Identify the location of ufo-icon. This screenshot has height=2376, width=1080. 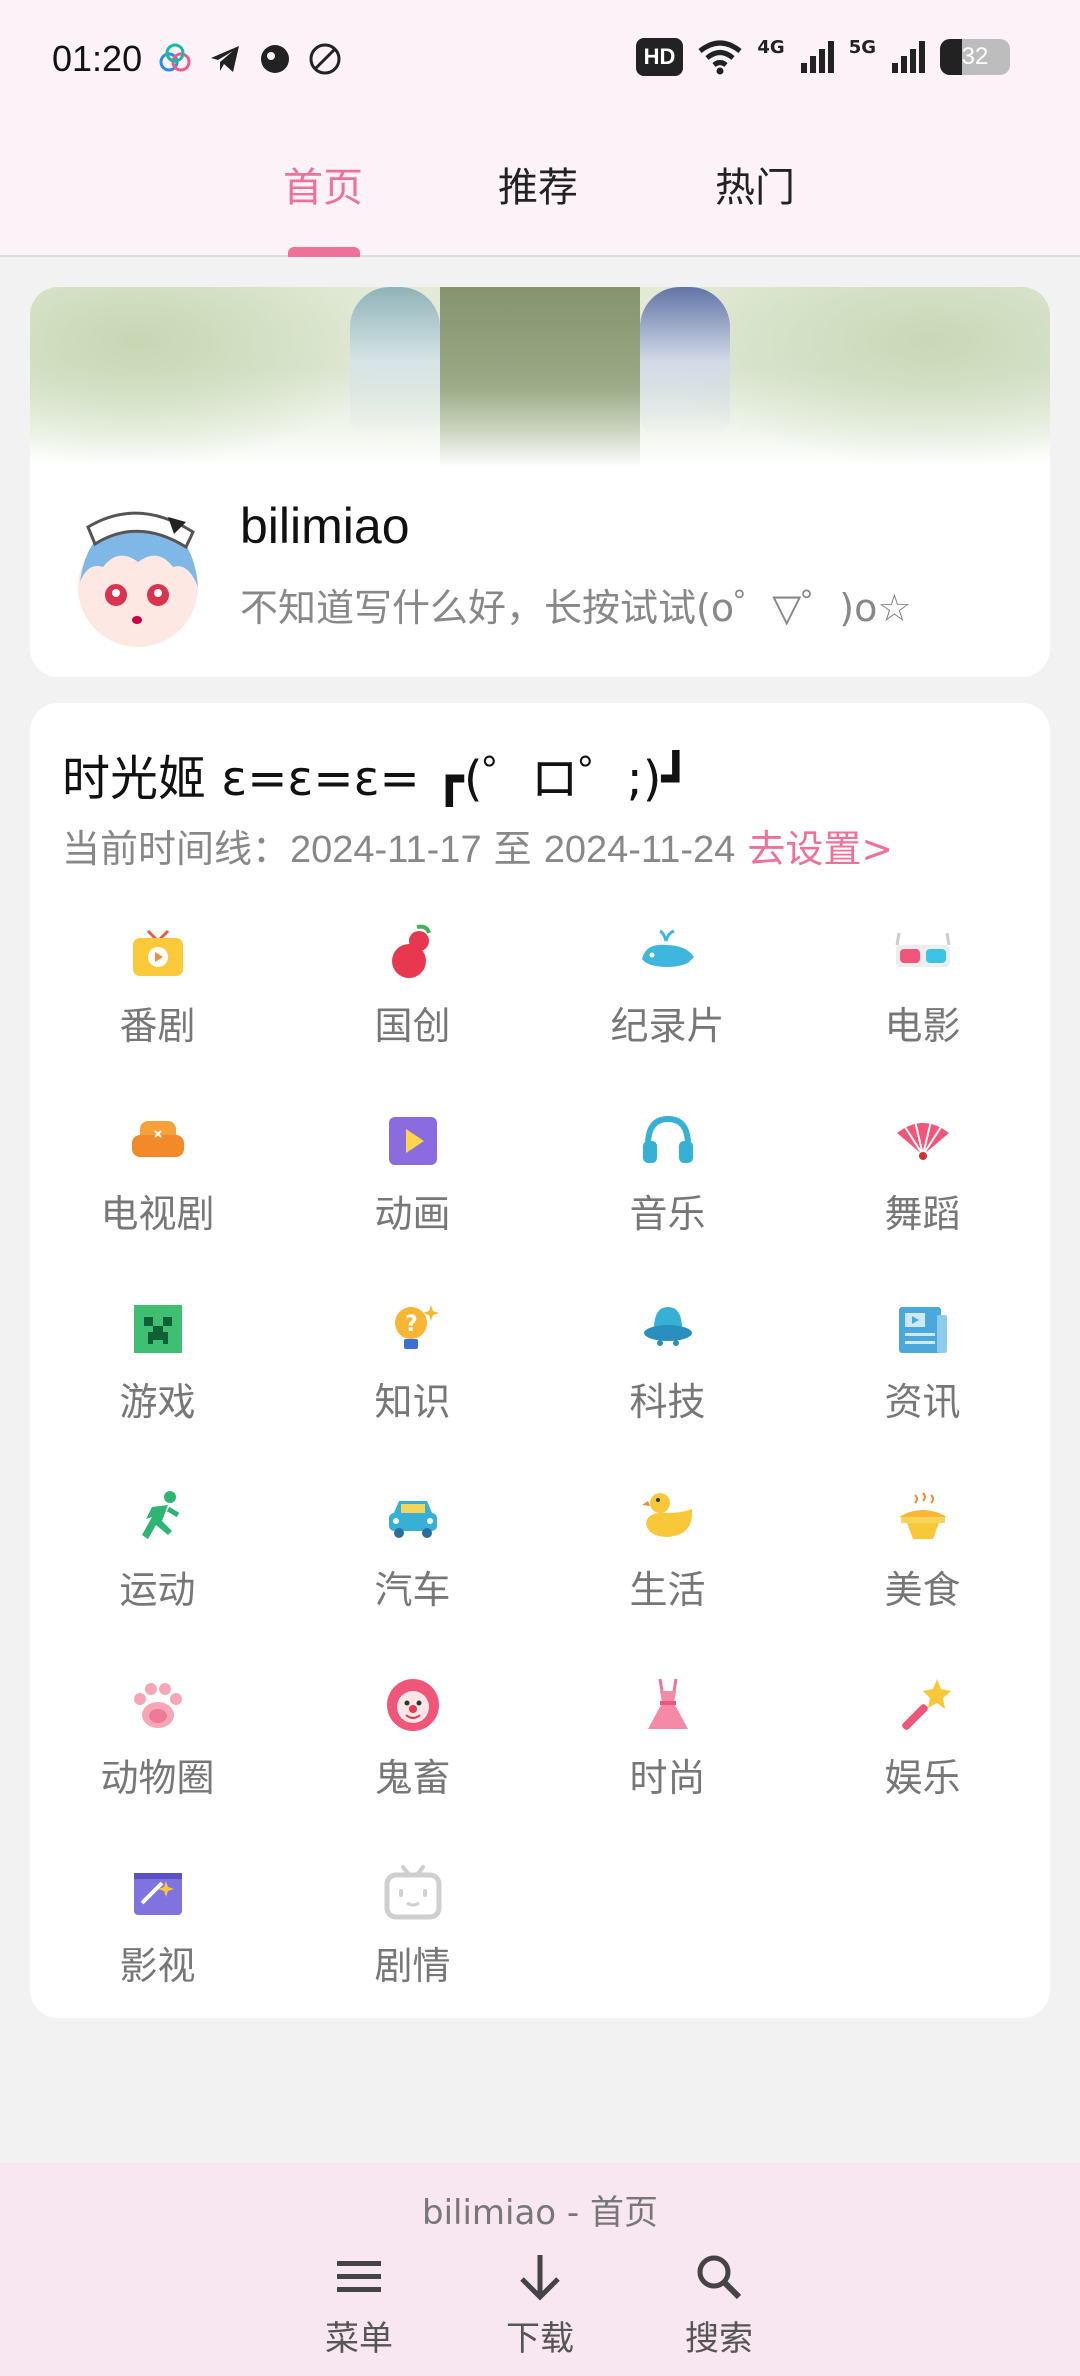
(667, 1326).